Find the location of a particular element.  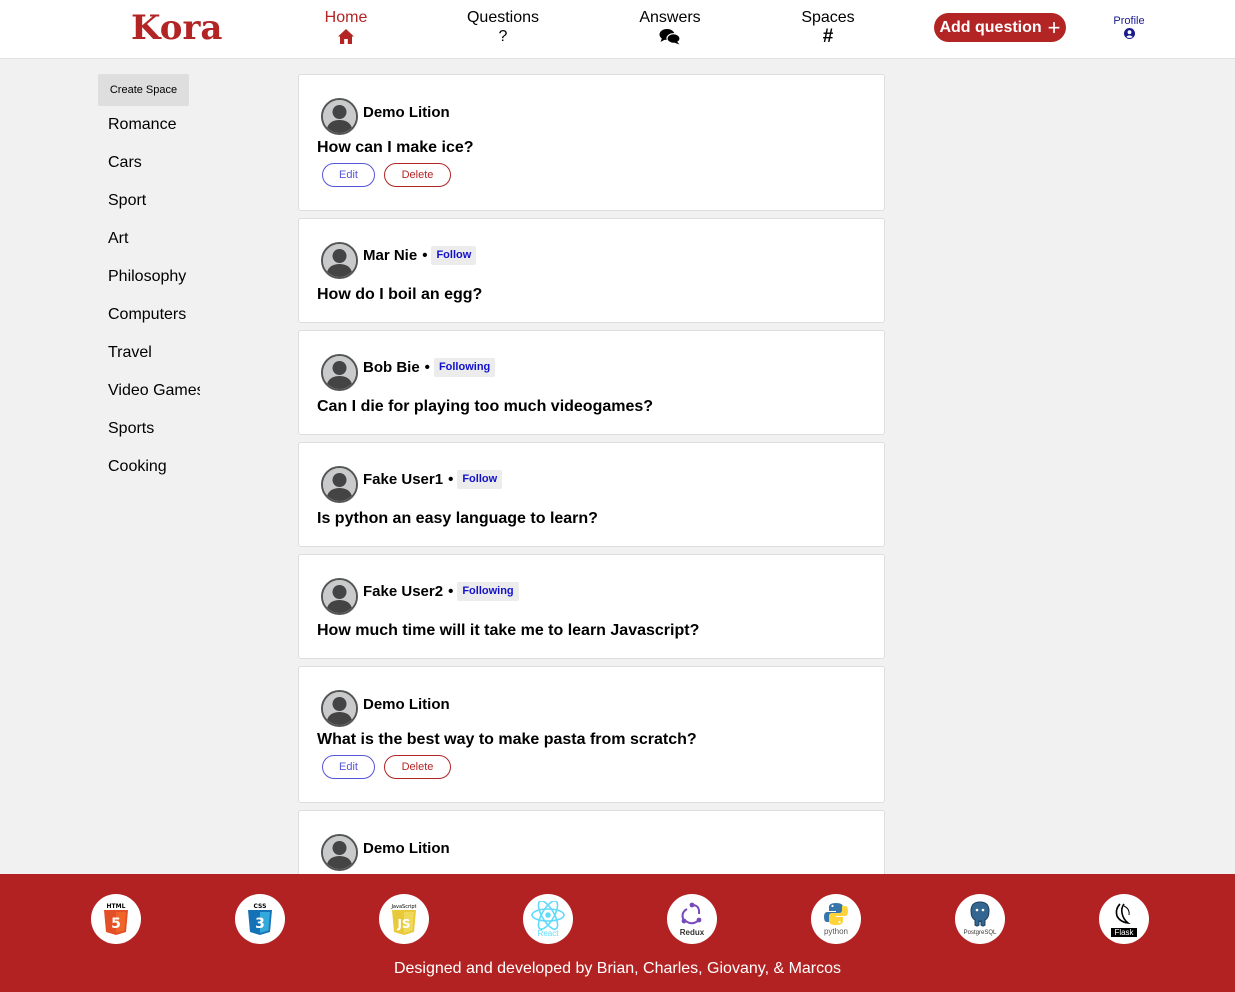

nav-spaces: Spaces # is located at coordinates (828, 28).